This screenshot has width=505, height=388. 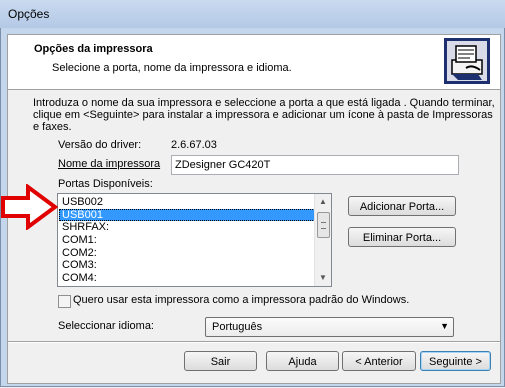 What do you see at coordinates (194, 145) in the screenshot?
I see `driver-version-value: 2.6.67.03` at bounding box center [194, 145].